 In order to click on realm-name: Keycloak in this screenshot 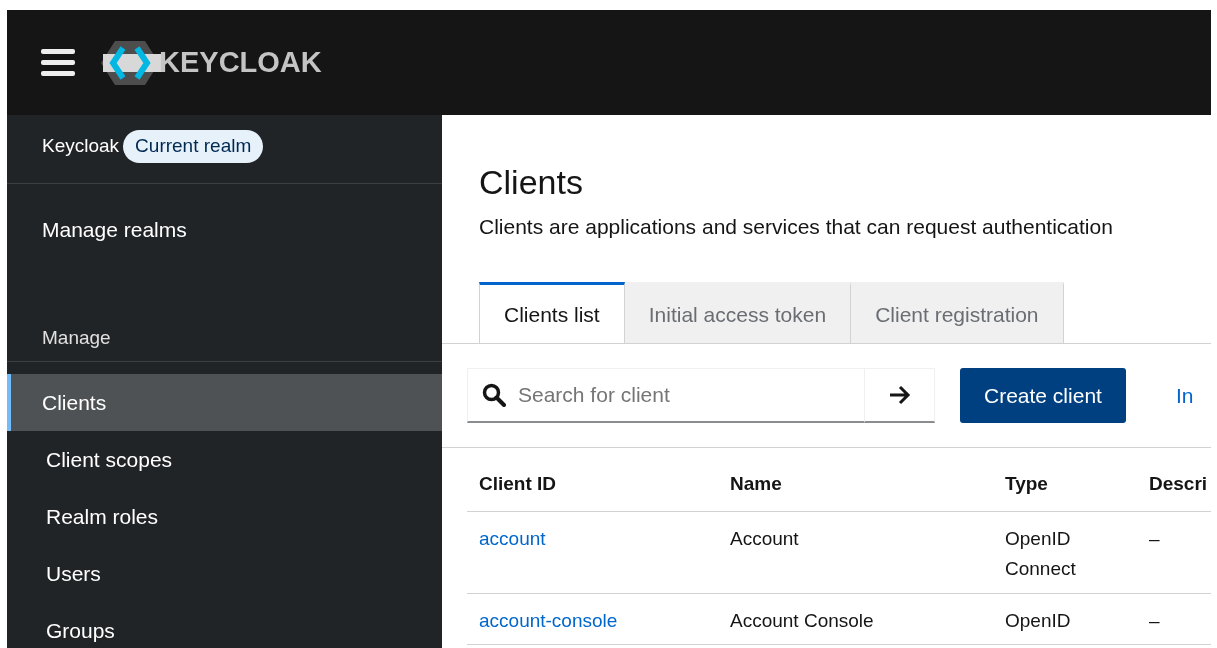, I will do `click(81, 146)`.